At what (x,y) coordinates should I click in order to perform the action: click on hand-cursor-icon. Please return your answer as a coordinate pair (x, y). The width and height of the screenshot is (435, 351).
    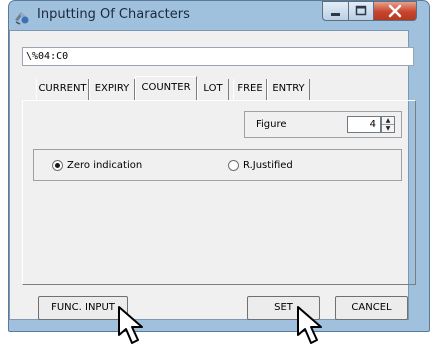
    Looking at the image, I should click on (130, 325).